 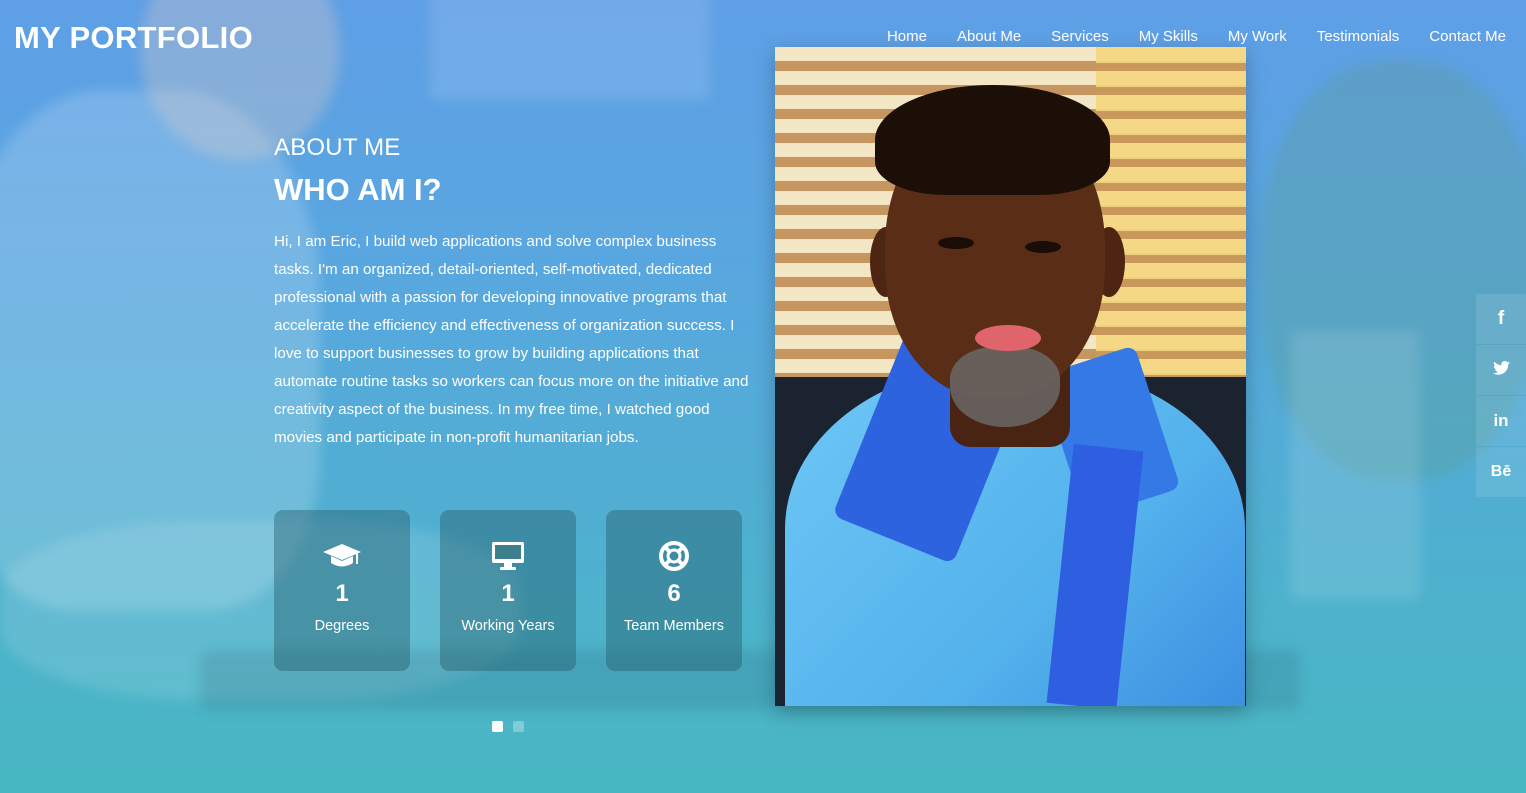 I want to click on stat-card-working-years: 1 Working Years, so click(x=508, y=590).